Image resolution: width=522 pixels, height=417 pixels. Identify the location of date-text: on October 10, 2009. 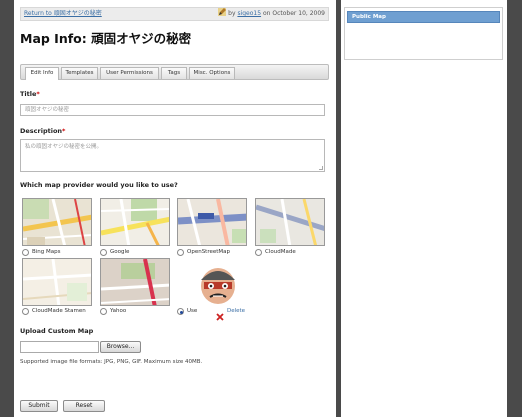
(293, 13).